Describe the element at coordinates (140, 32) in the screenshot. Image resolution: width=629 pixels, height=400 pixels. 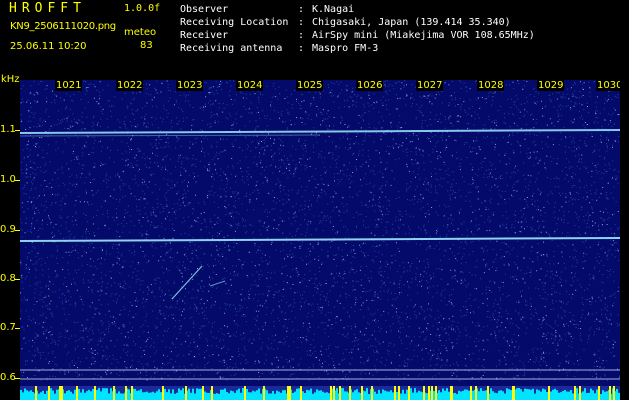
I see `meteor-label: meteo` at that location.